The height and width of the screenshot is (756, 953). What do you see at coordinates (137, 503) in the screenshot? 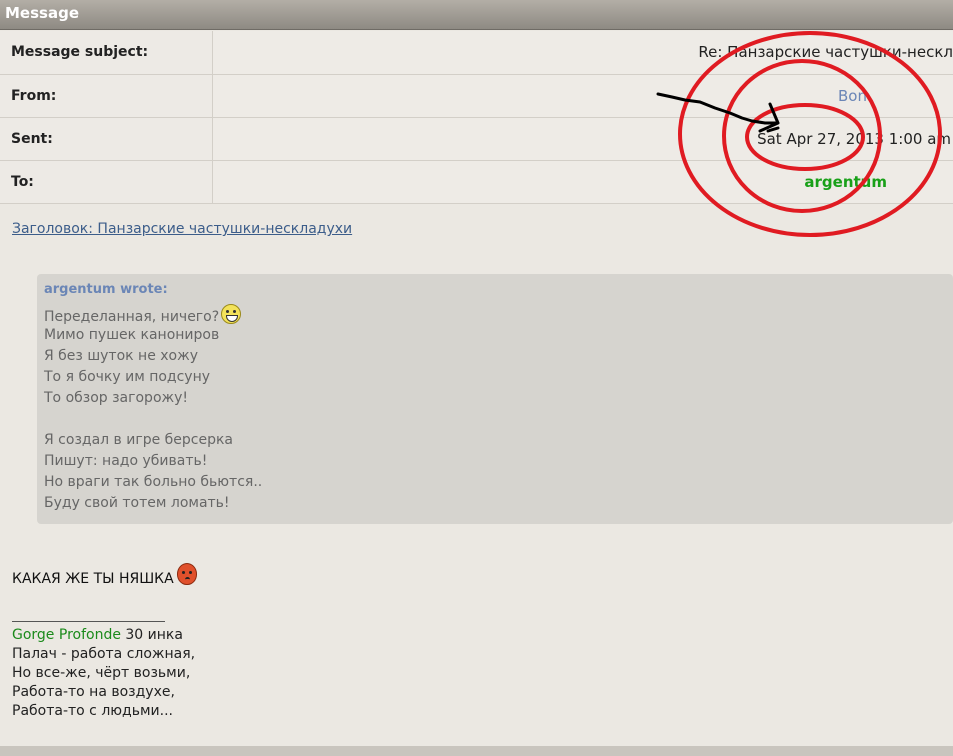
I see `quote-line: Буду свой тотем ломать!` at bounding box center [137, 503].